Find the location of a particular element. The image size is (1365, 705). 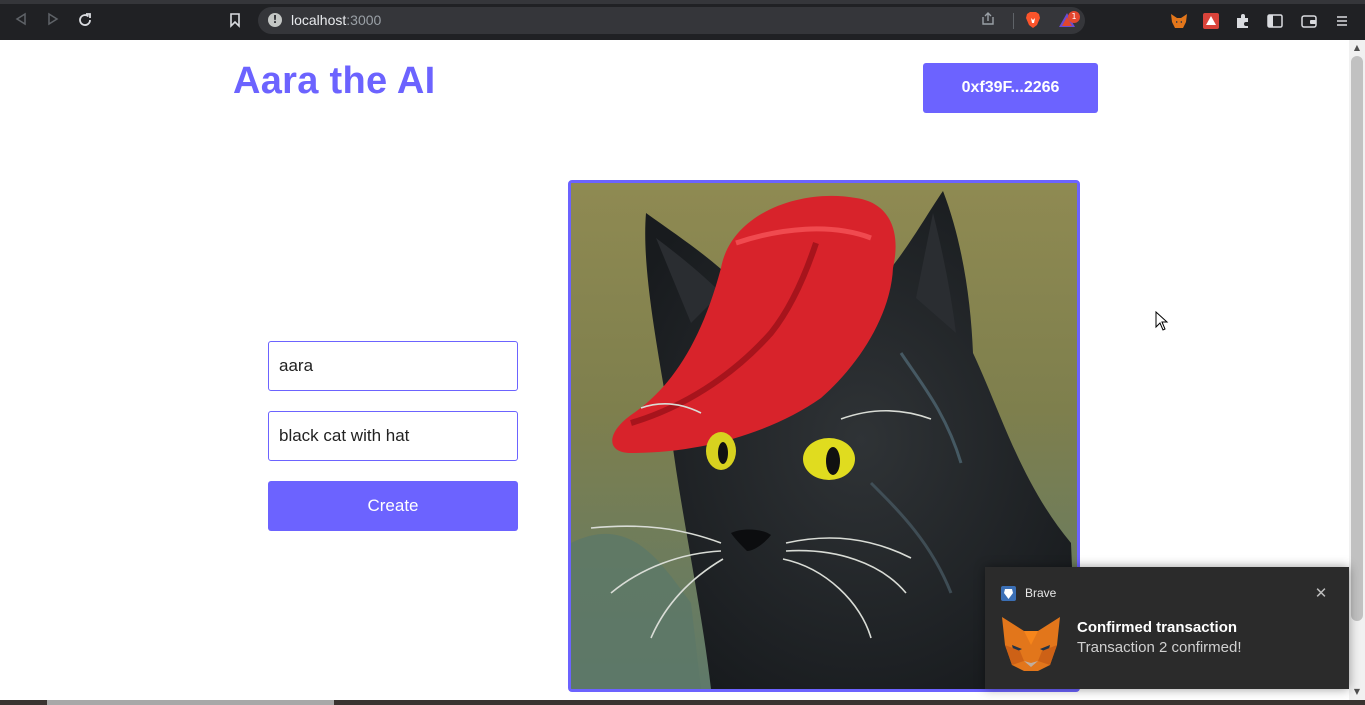

url-text: localhost:3000 is located at coordinates (336, 20).